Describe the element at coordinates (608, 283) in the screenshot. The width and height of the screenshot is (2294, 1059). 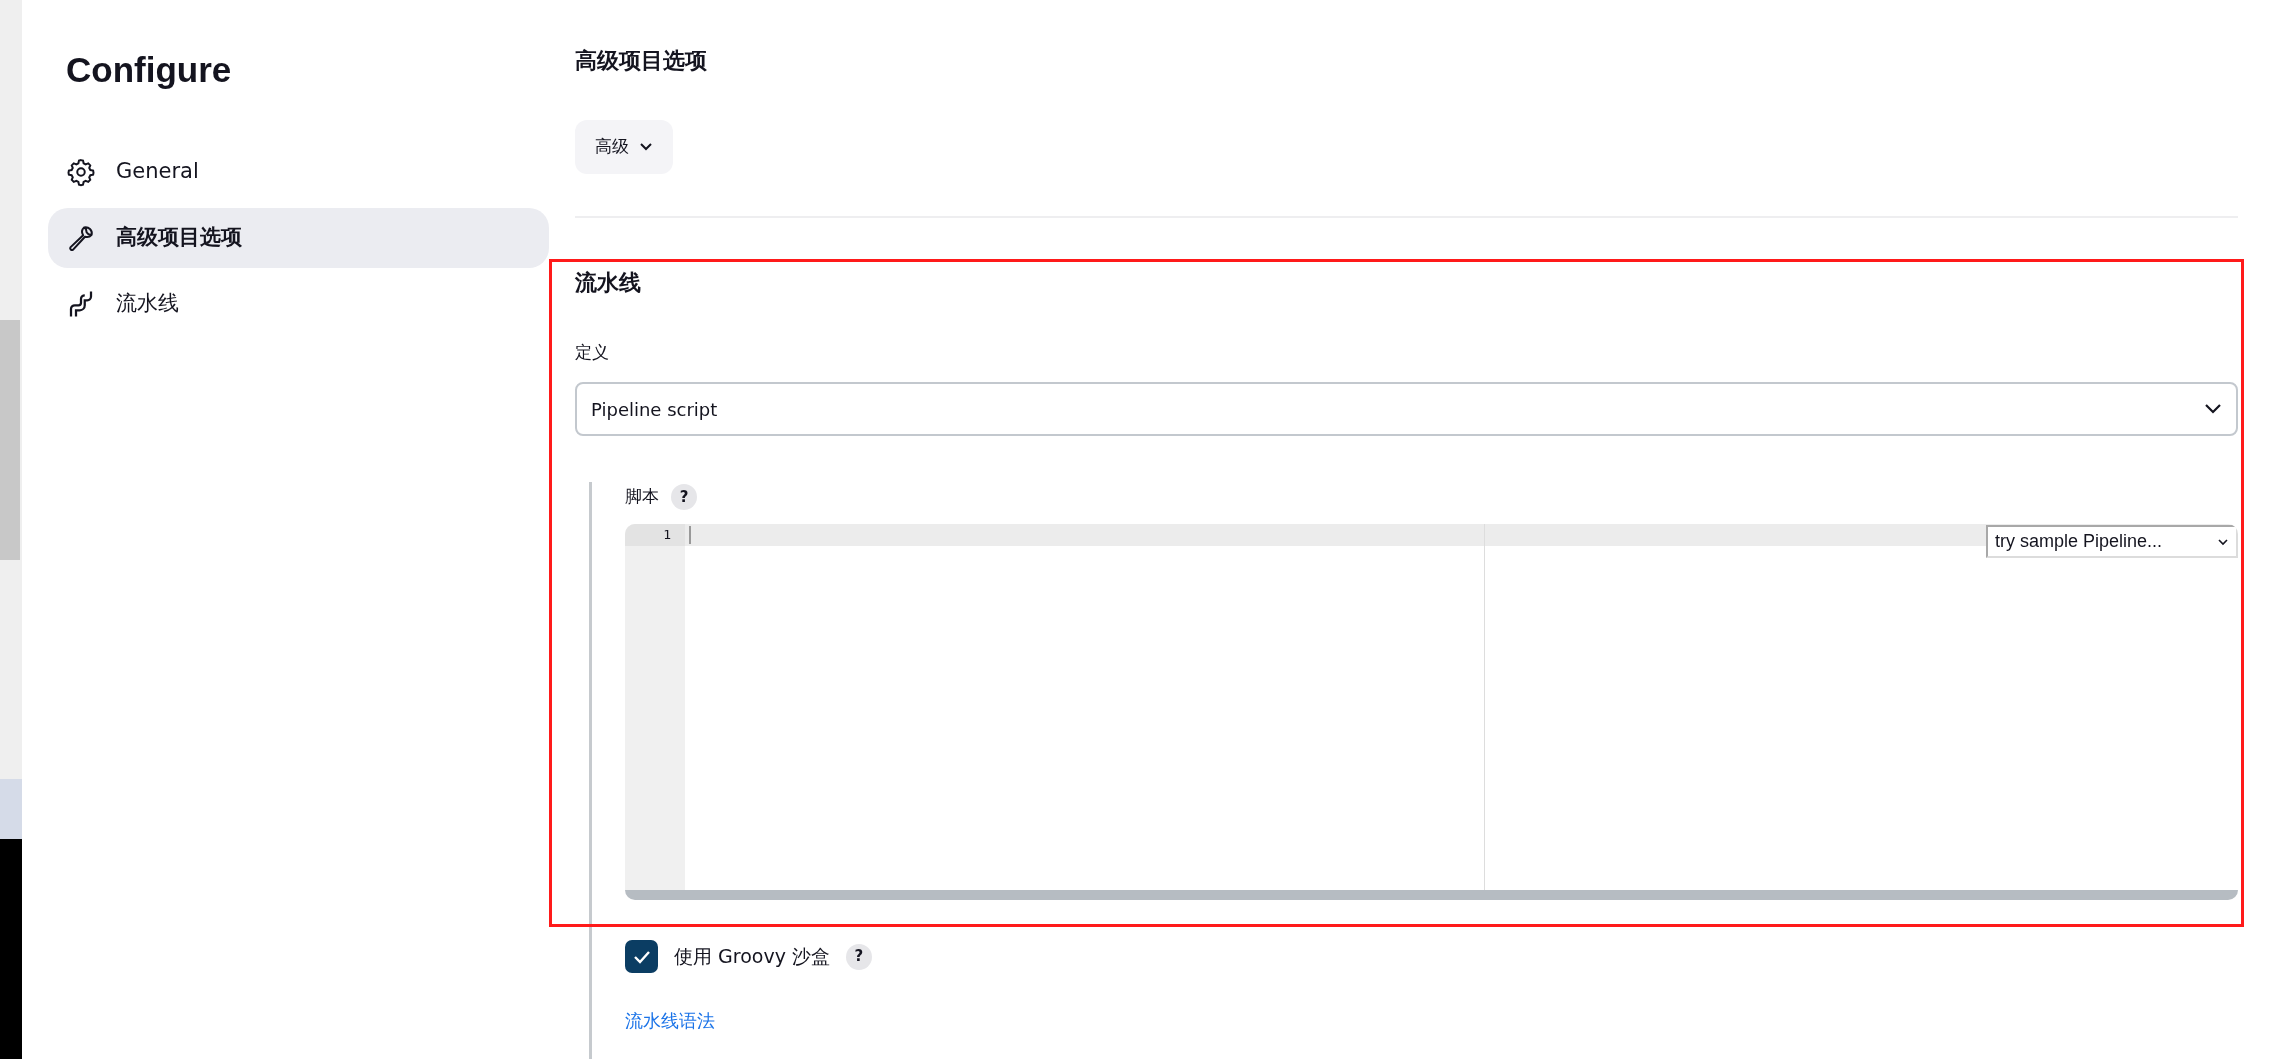
I see `section-heading: 流水线` at that location.